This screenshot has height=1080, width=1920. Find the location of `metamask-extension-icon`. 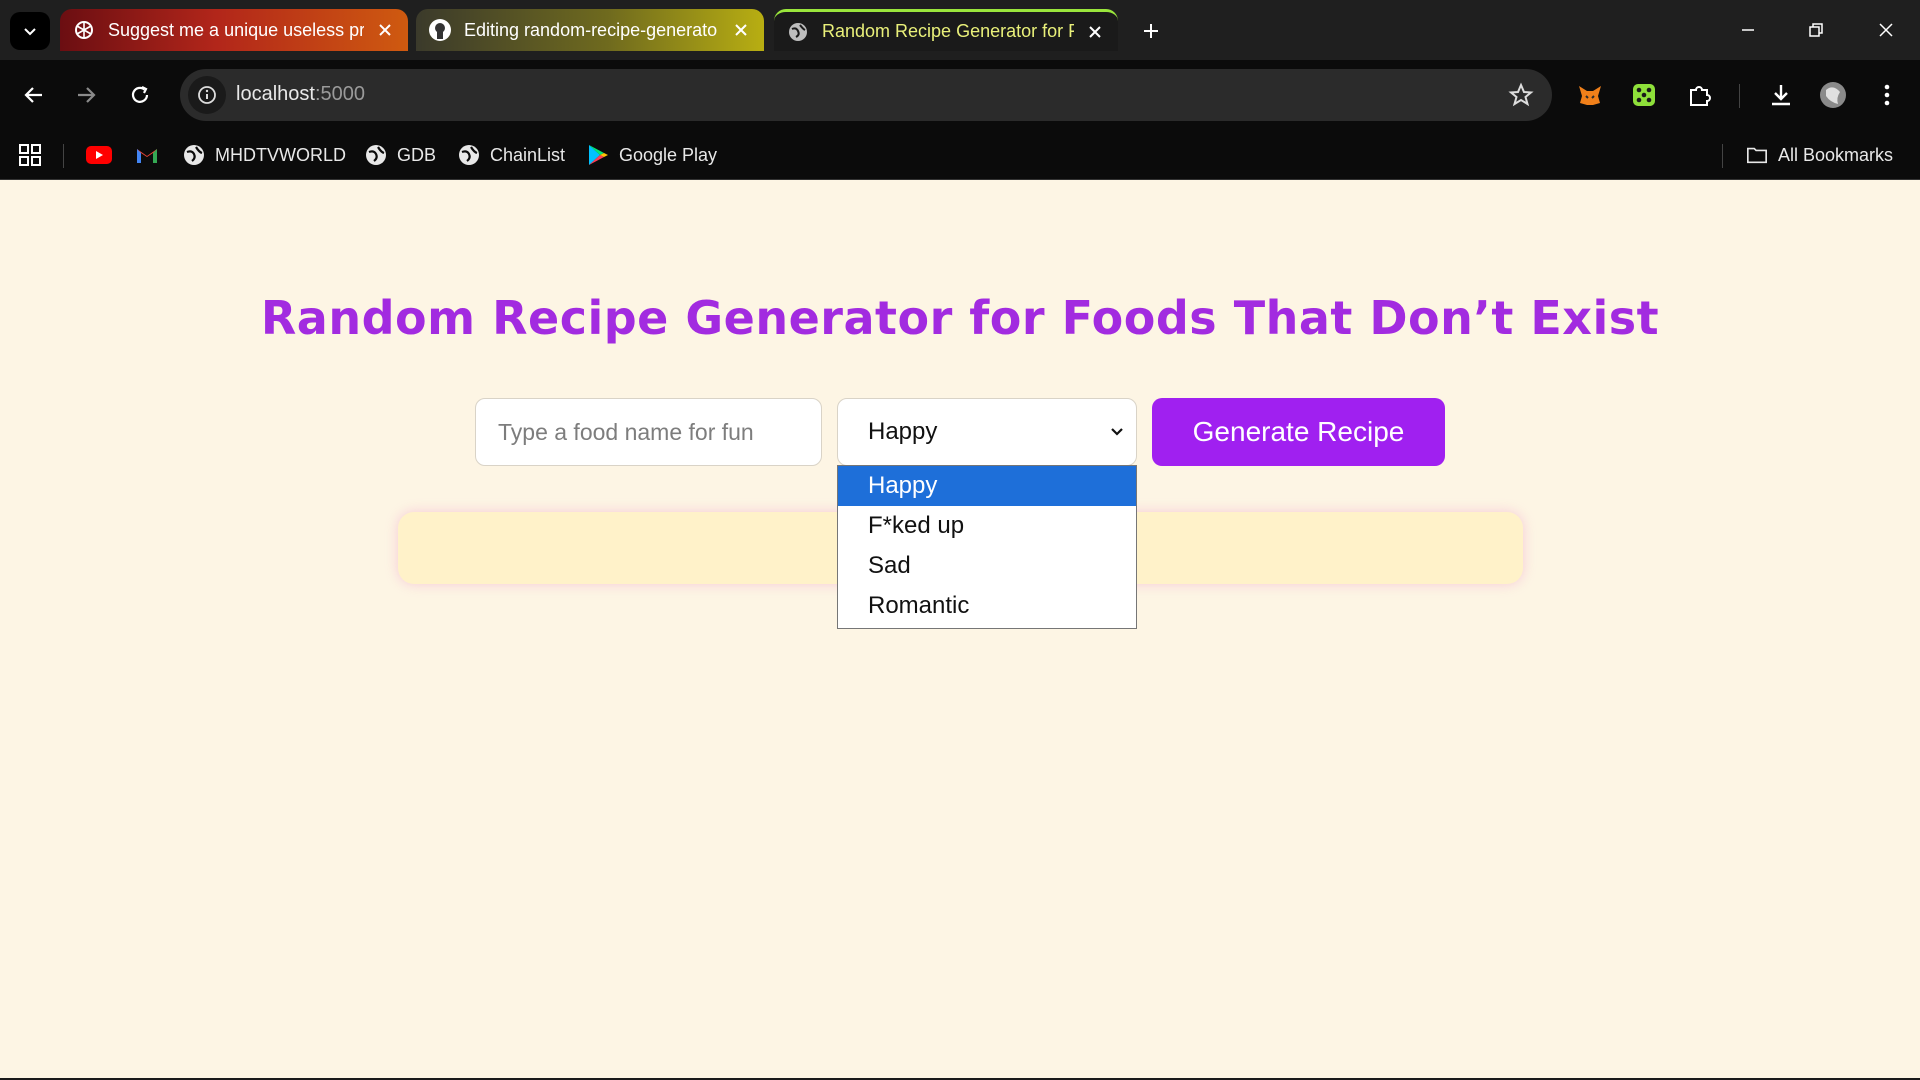

metamask-extension-icon is located at coordinates (1590, 95).